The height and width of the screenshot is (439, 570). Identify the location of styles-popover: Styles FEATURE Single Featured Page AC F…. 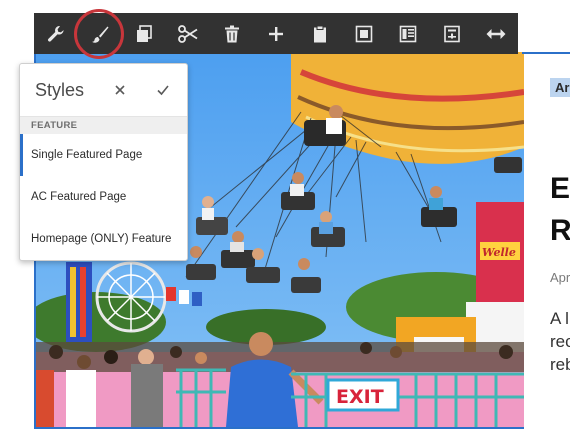
(103, 162).